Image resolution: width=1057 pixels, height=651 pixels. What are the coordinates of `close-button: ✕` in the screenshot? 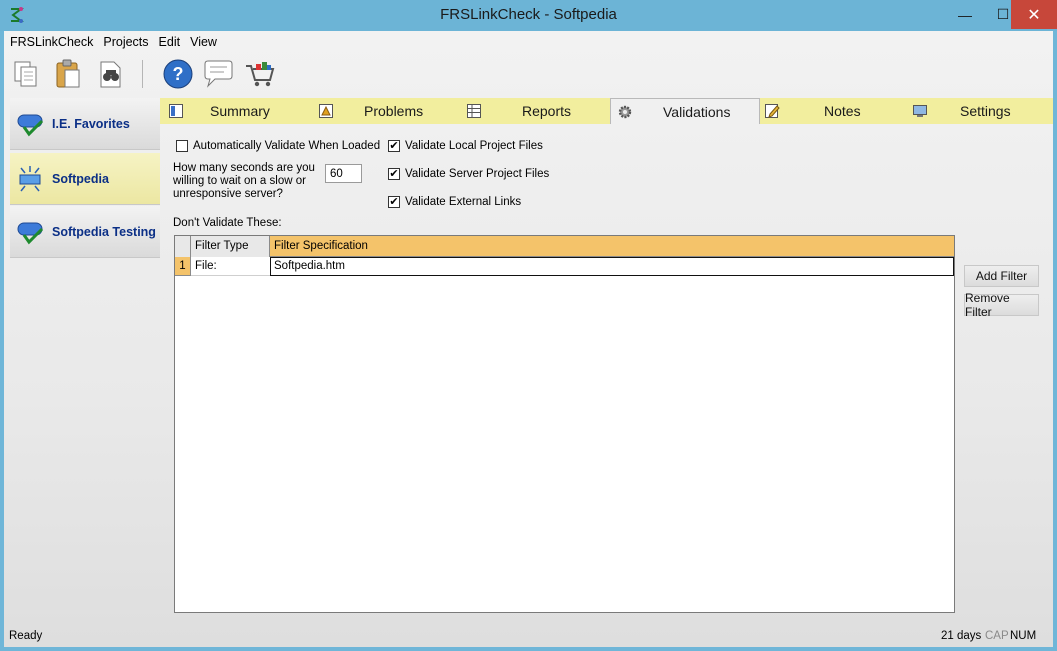 It's located at (1034, 14).